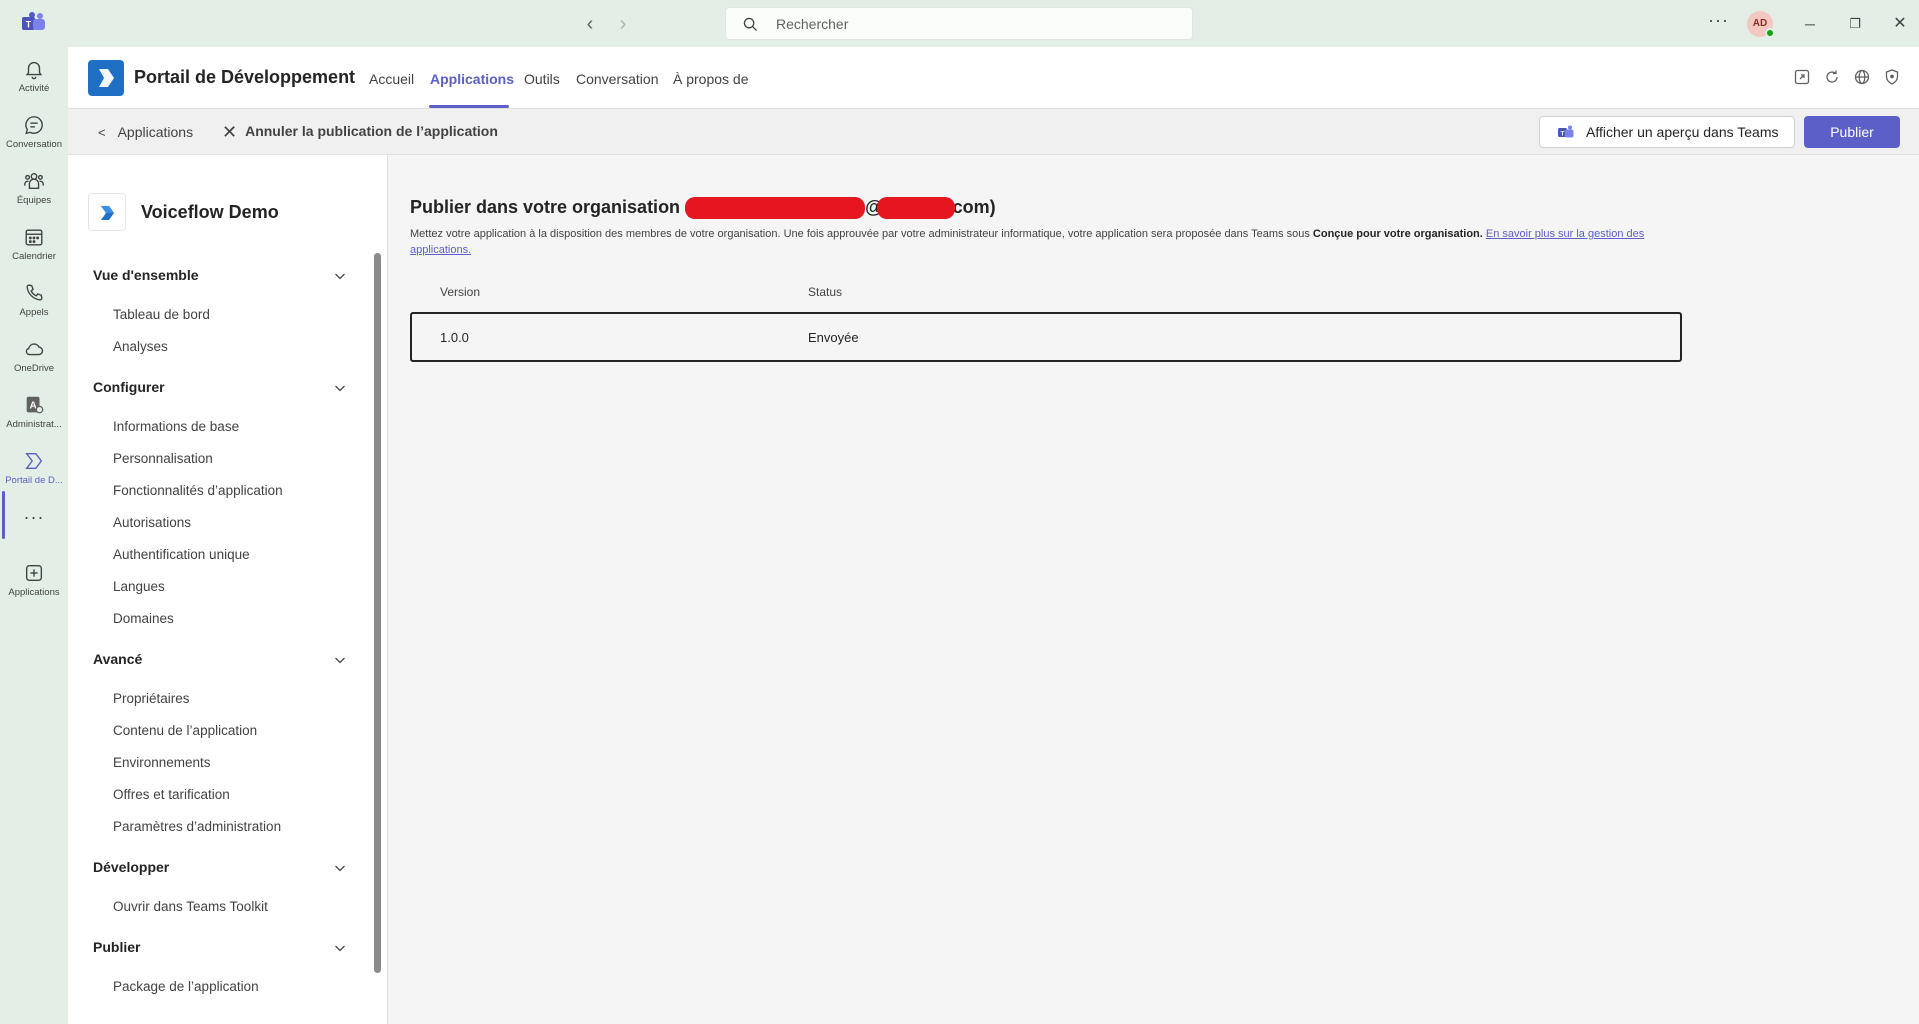  I want to click on nav-item-app-features: Fonctionnalités d’application, so click(198, 490).